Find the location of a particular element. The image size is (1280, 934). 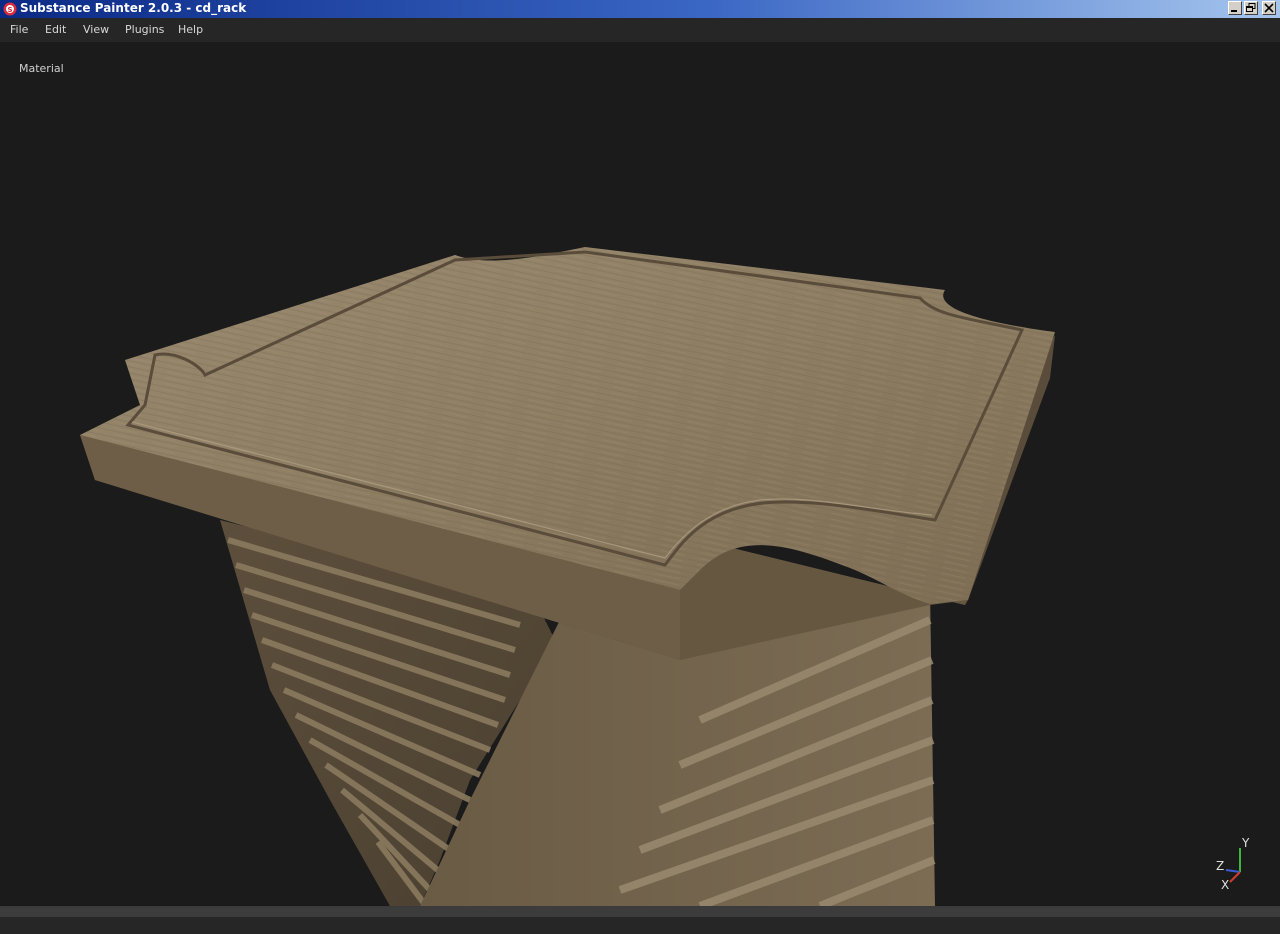

menu-help: Help is located at coordinates (190, 29).